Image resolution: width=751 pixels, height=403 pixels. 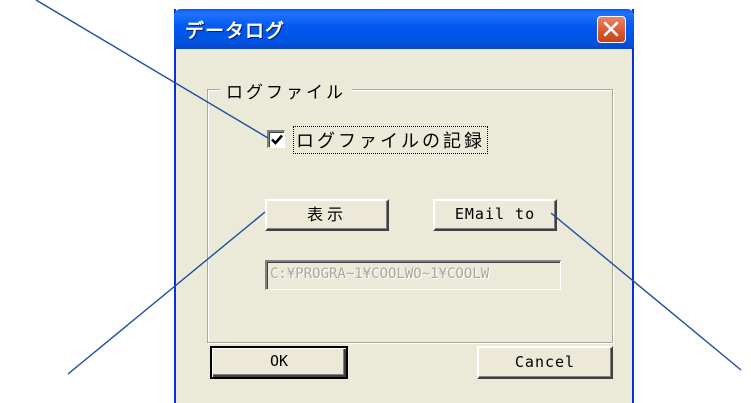 What do you see at coordinates (327, 215) in the screenshot?
I see `display-button: 表示` at bounding box center [327, 215].